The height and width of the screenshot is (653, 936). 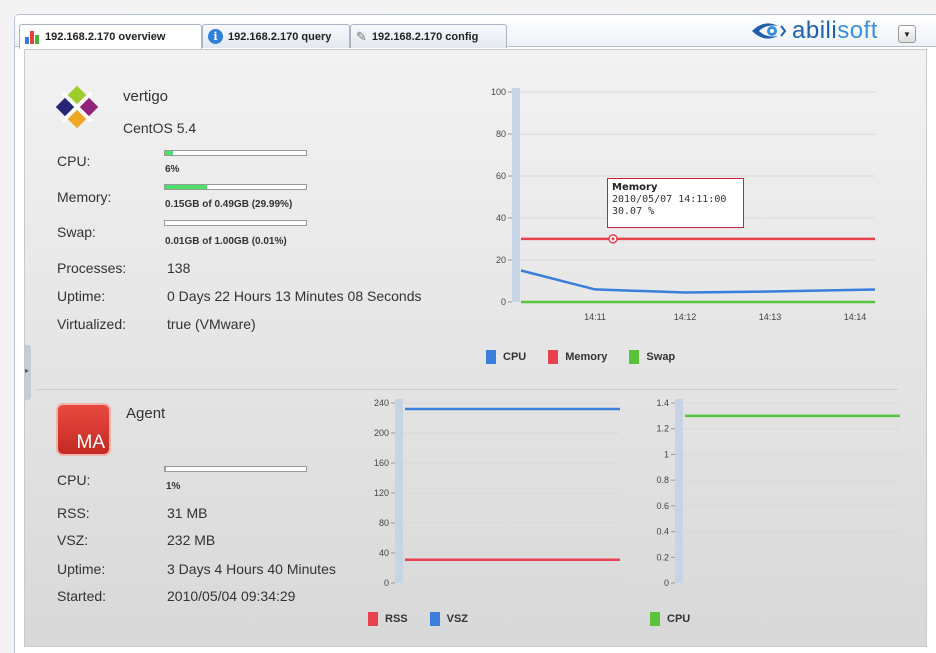 What do you see at coordinates (697, 281) in the screenshot?
I see `series-line-cpu` at bounding box center [697, 281].